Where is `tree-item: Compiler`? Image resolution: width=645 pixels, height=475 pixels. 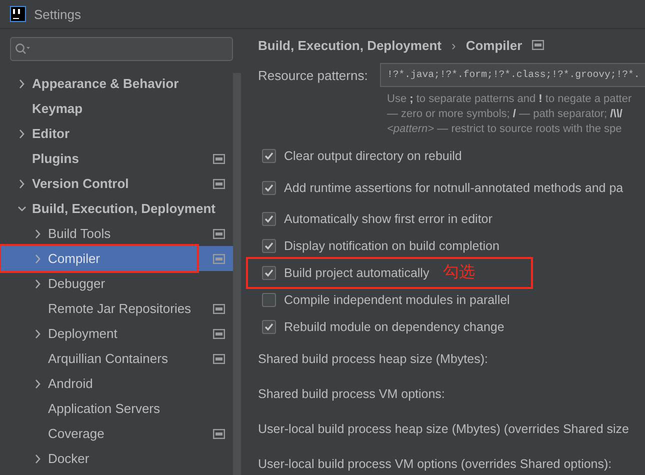
tree-item: Compiler is located at coordinates (116, 258).